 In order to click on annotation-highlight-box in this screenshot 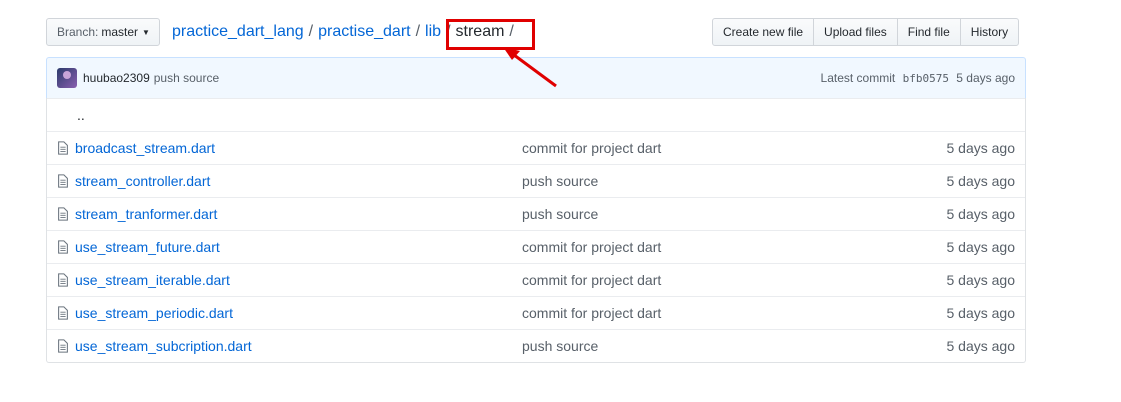, I will do `click(490, 34)`.